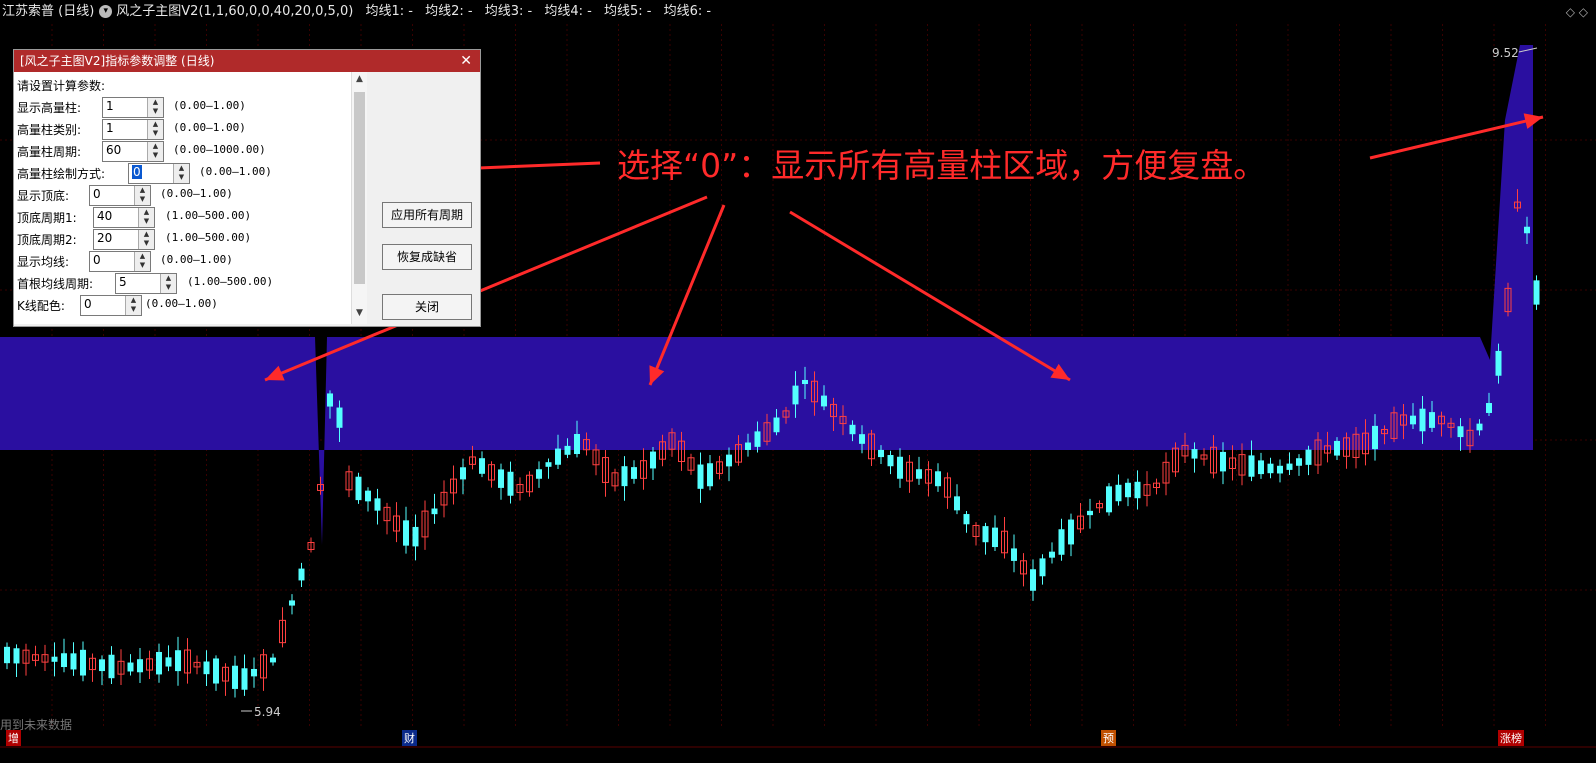 The image size is (1596, 763). Describe the element at coordinates (508, 11) in the screenshot. I see `ma3-value: 均线3: -` at that location.